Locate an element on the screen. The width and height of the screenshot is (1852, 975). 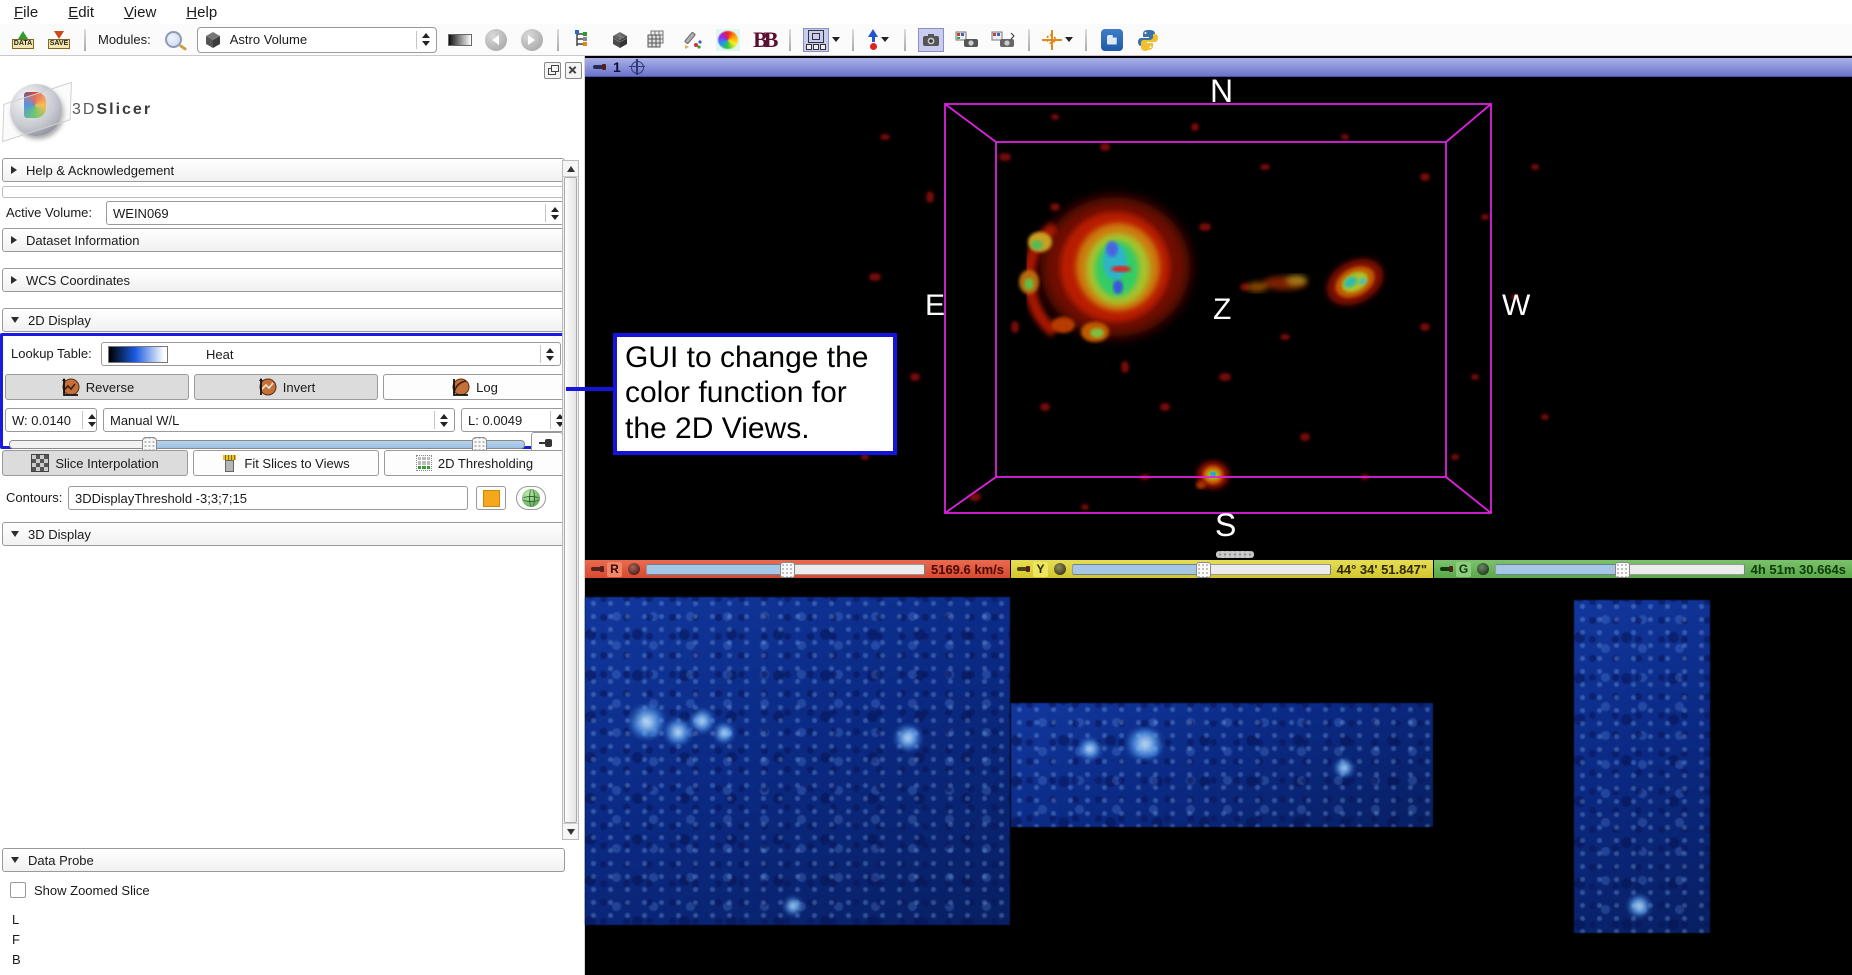
view-options-icon is located at coordinates (636, 66).